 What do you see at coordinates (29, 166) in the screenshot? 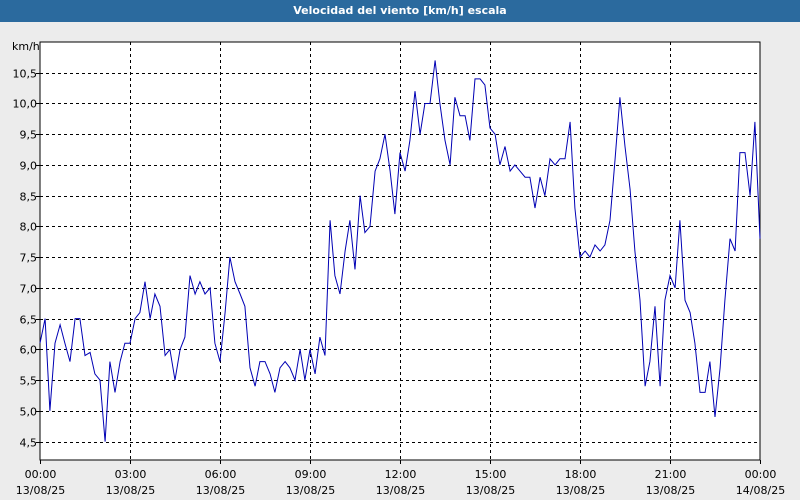
I see `y-tick-label: 9,0` at bounding box center [29, 166].